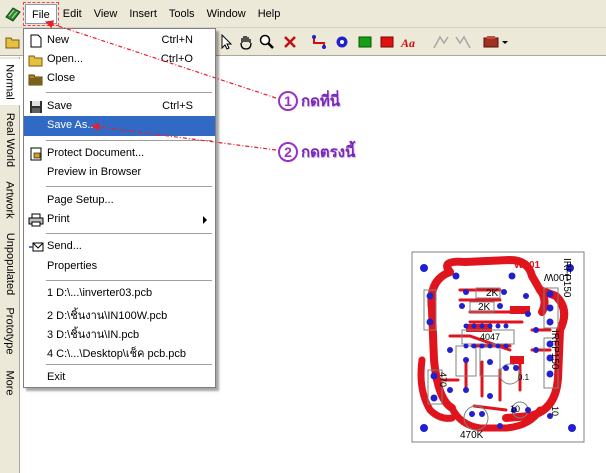  I want to click on menu-view: View, so click(106, 14).